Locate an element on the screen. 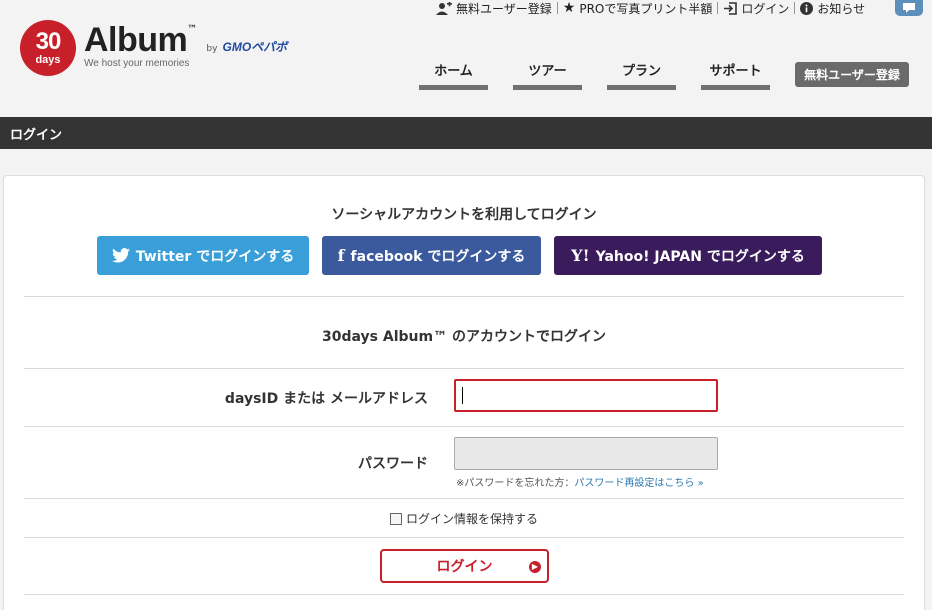  logo-album: Album is located at coordinates (136, 40).